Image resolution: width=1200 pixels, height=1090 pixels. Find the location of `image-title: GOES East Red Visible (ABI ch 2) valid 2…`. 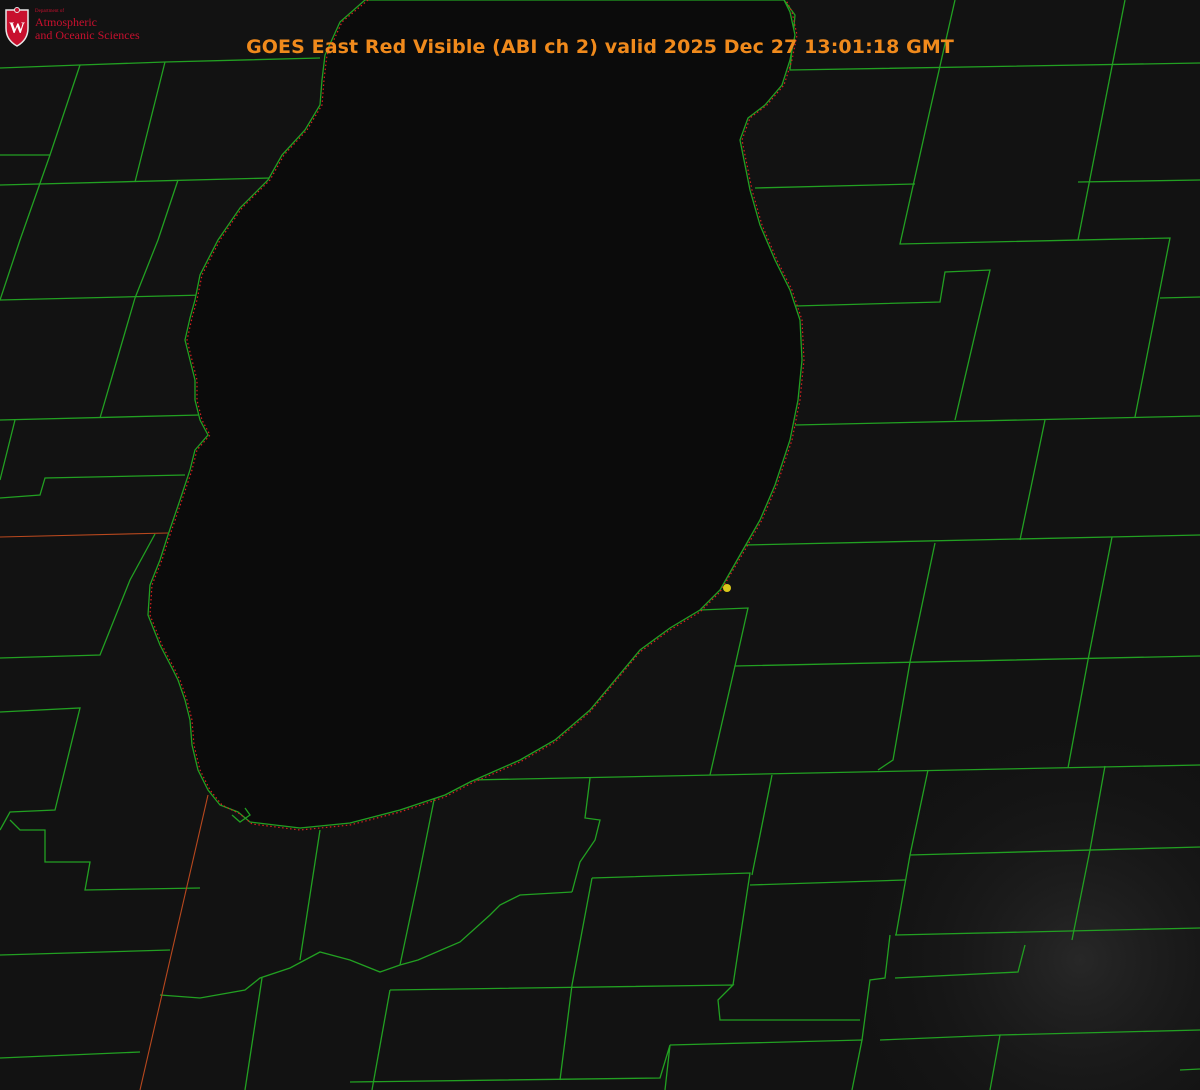

image-title: GOES East Red Visible (ABI ch 2) valid 2… is located at coordinates (600, 47).